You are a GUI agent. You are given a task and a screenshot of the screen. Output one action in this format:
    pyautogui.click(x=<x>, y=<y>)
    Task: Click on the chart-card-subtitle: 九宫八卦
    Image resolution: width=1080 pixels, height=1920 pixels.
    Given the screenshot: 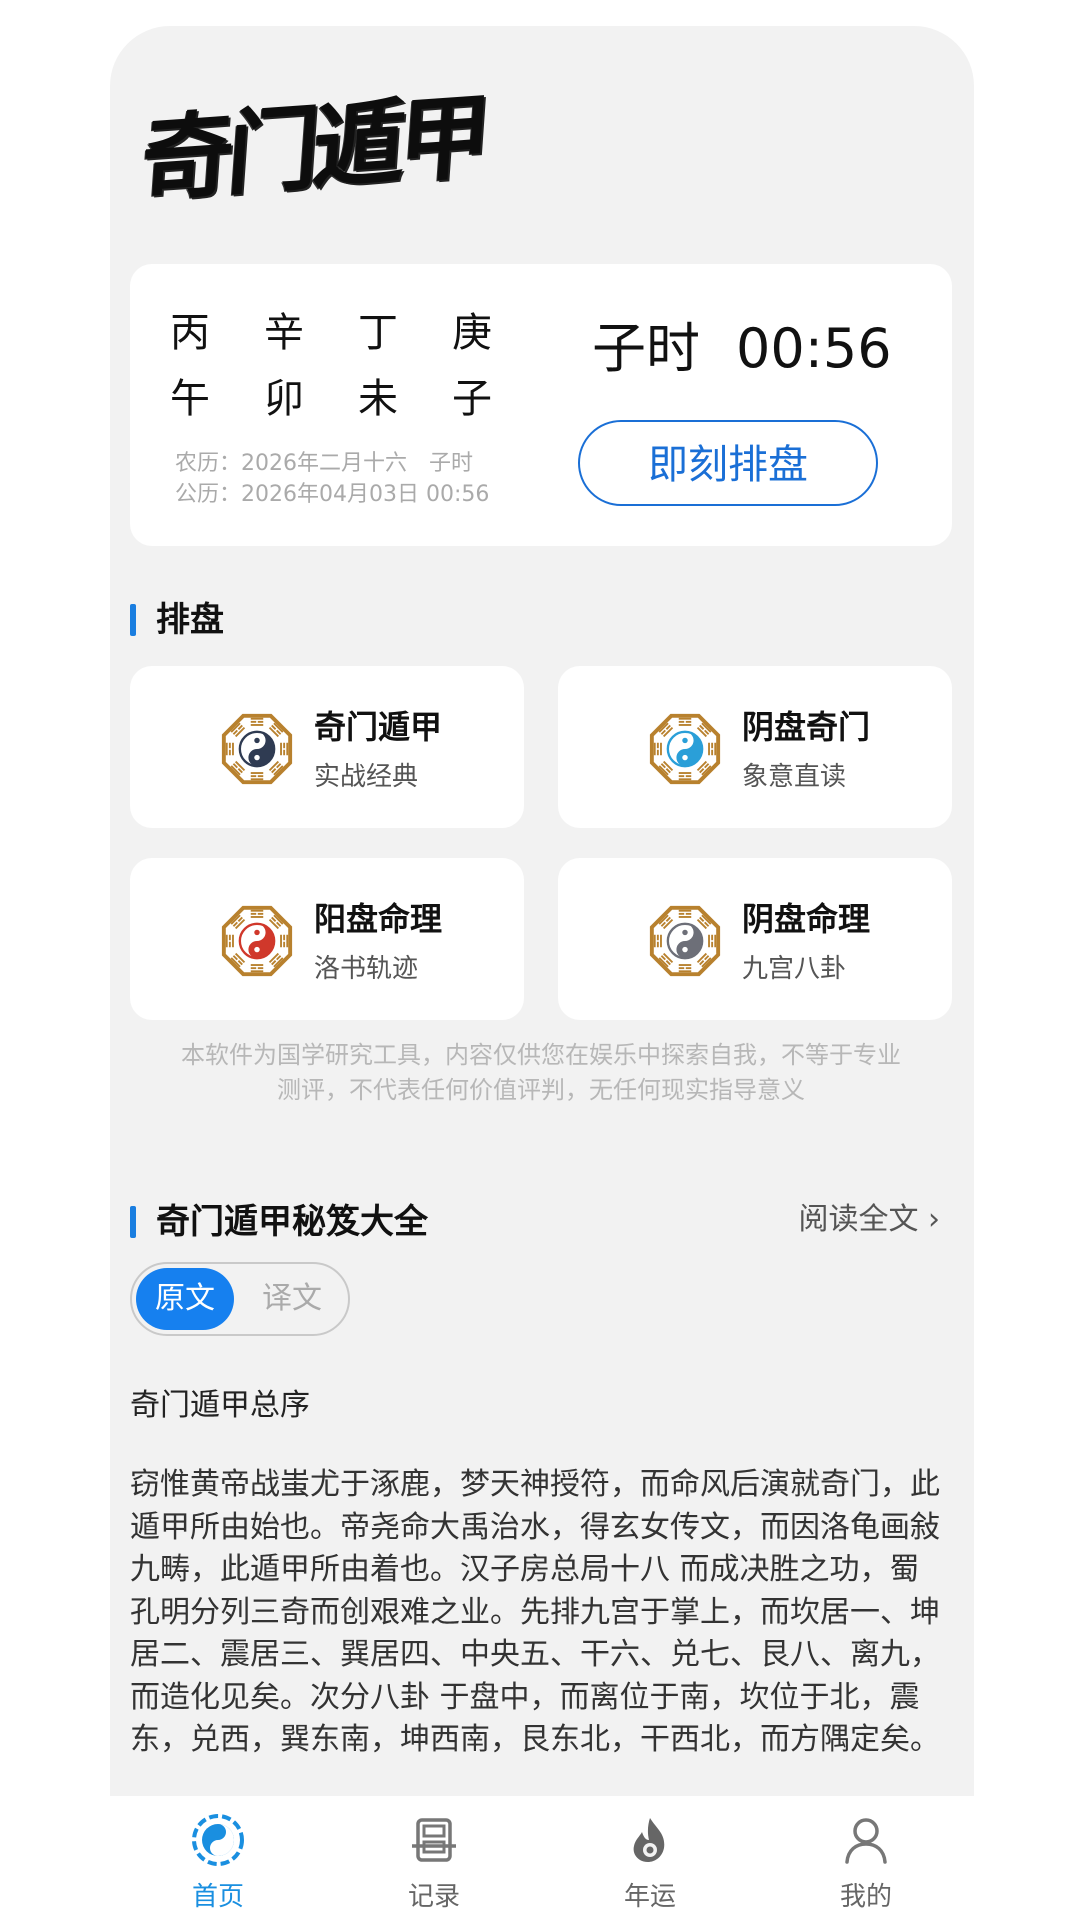 What is the action you would take?
    pyautogui.click(x=794, y=969)
    